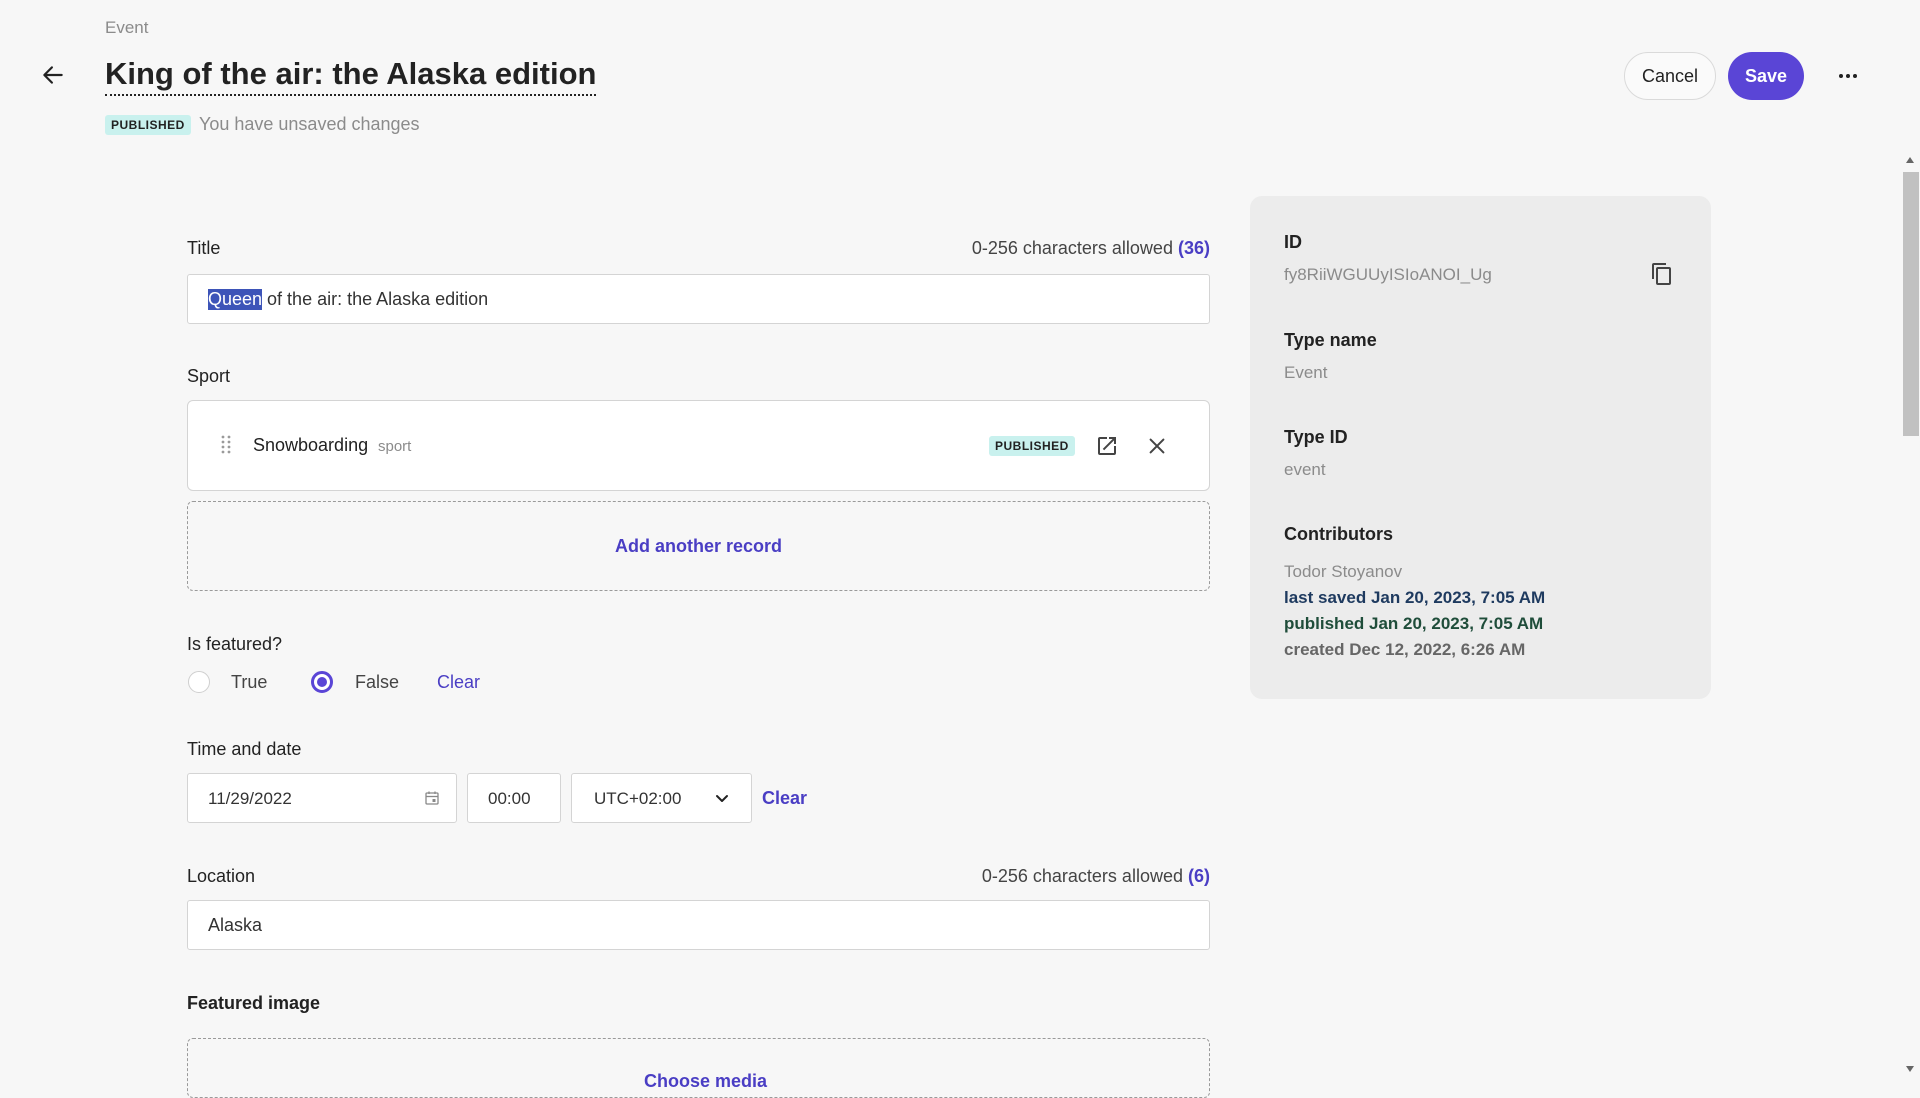 The width and height of the screenshot is (1920, 1098). What do you see at coordinates (1911, 304) in the screenshot?
I see `scrollbar-thumb` at bounding box center [1911, 304].